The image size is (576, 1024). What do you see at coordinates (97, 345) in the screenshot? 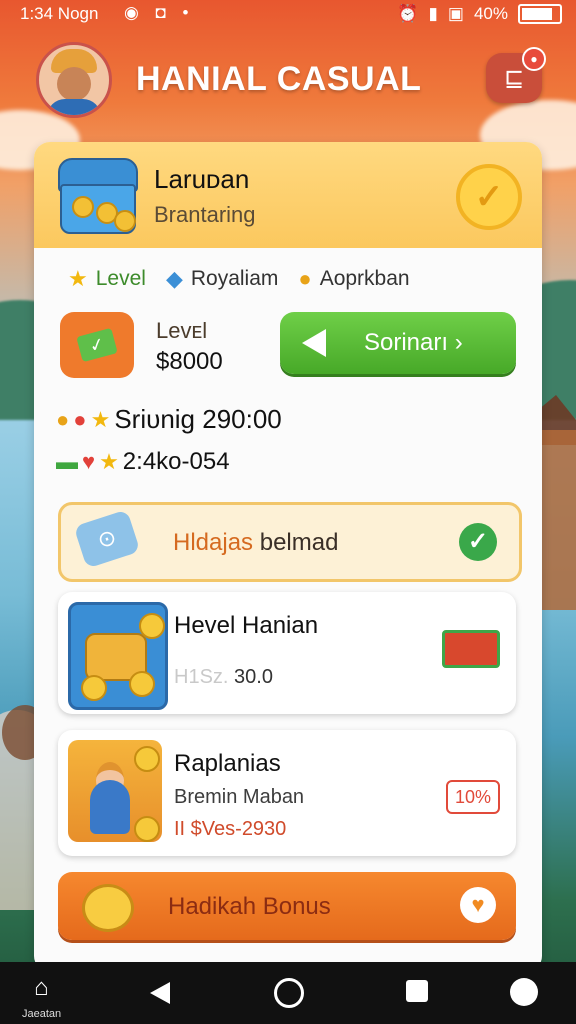
I see `cash-icon: ✓` at bounding box center [97, 345].